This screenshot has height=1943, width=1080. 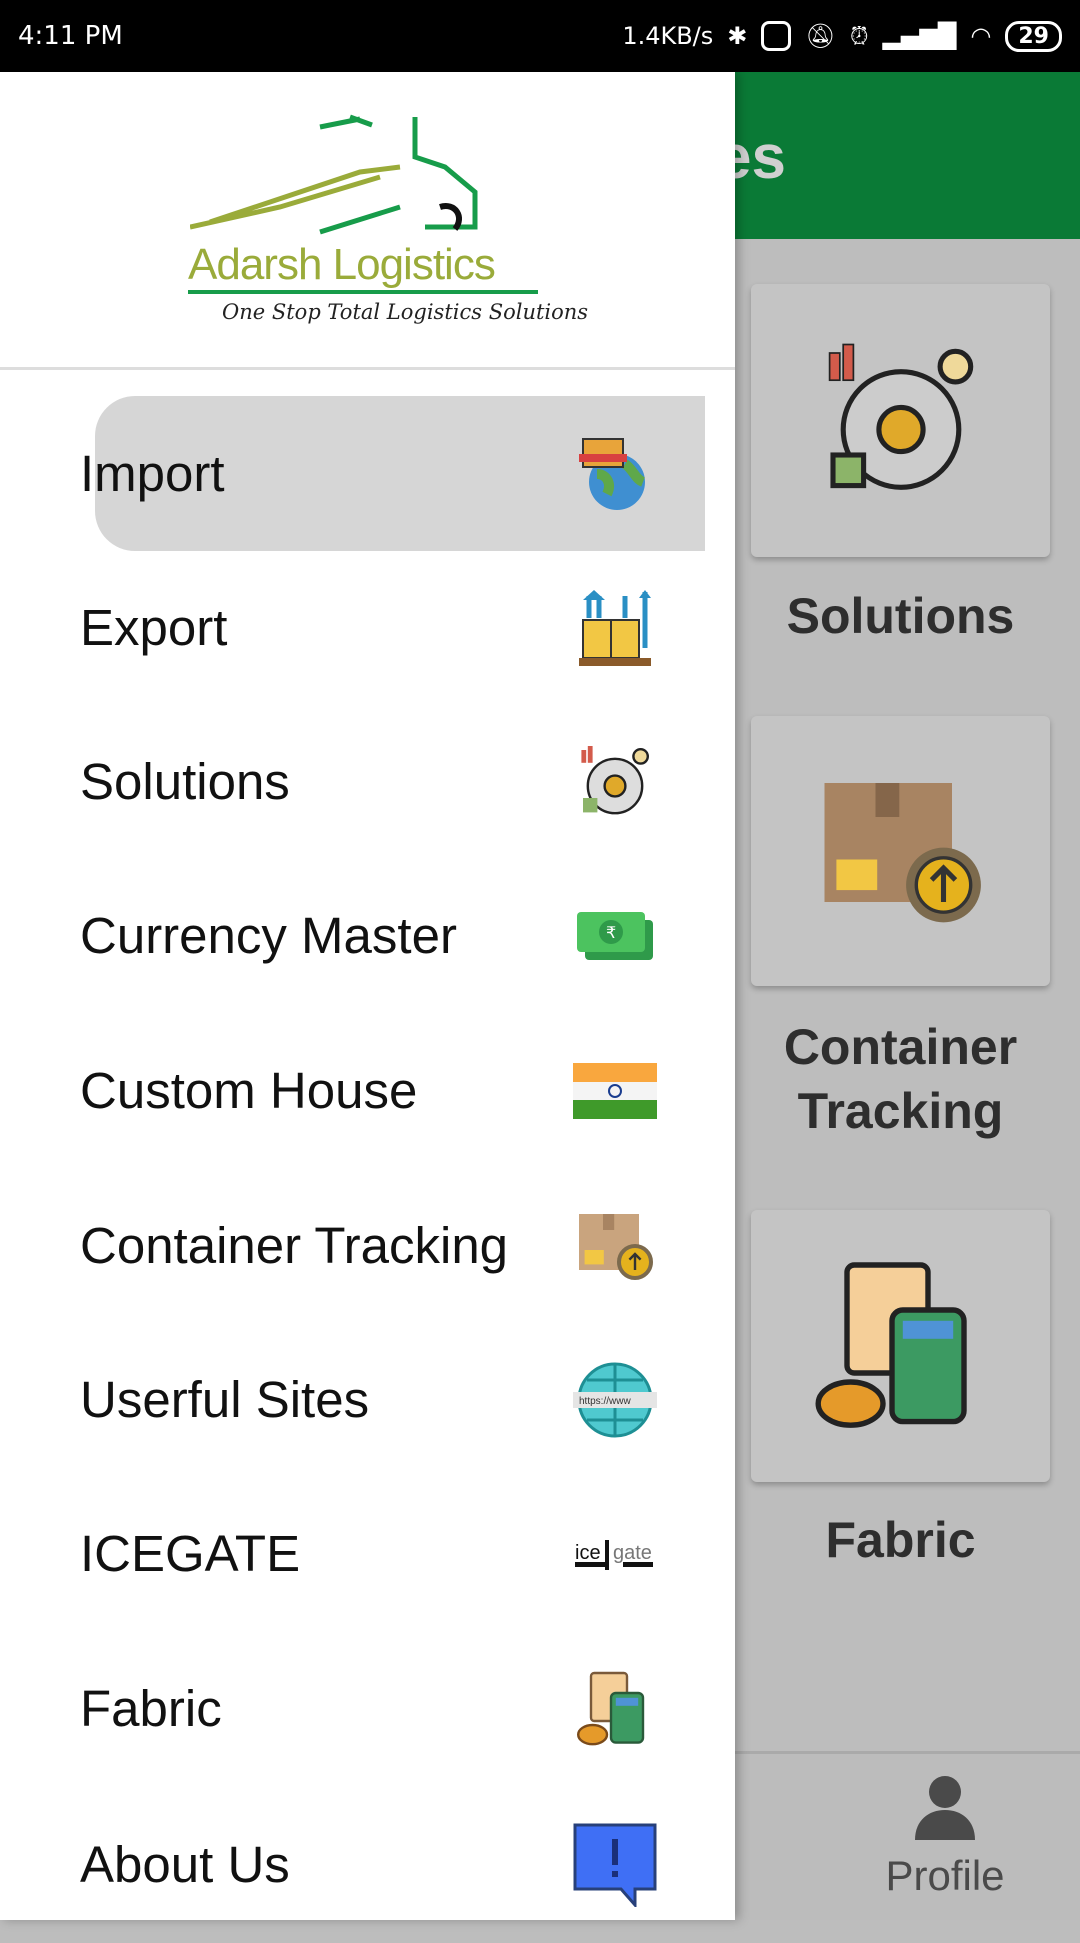 I want to click on toggle-icon, so click(x=776, y=36).